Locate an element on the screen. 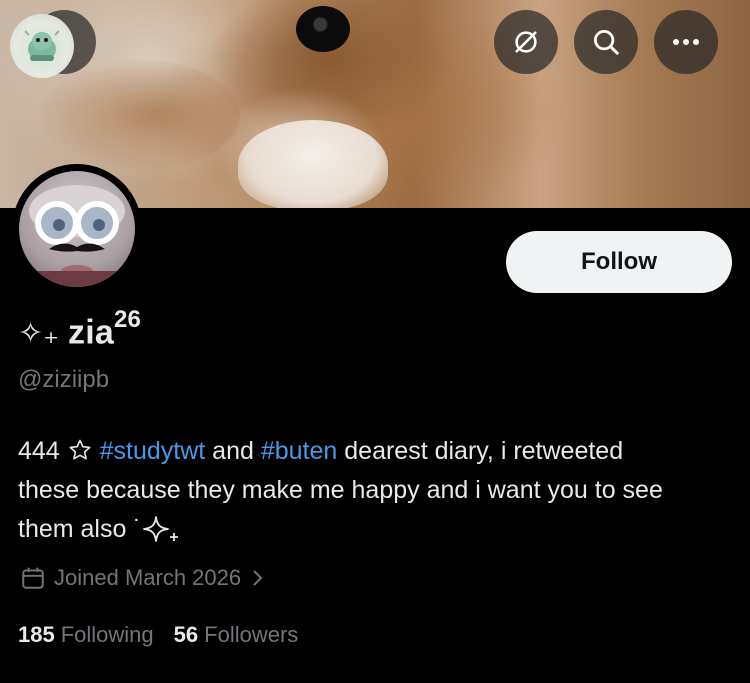 The width and height of the screenshot is (750, 683). bio-text-1: 444 is located at coordinates (42, 451).